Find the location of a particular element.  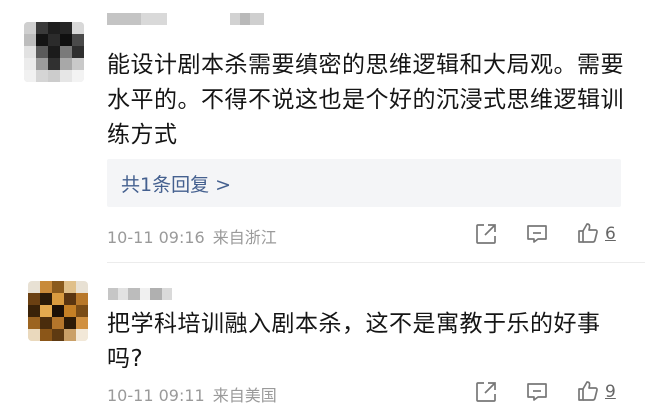

like-count: 6 is located at coordinates (610, 234).